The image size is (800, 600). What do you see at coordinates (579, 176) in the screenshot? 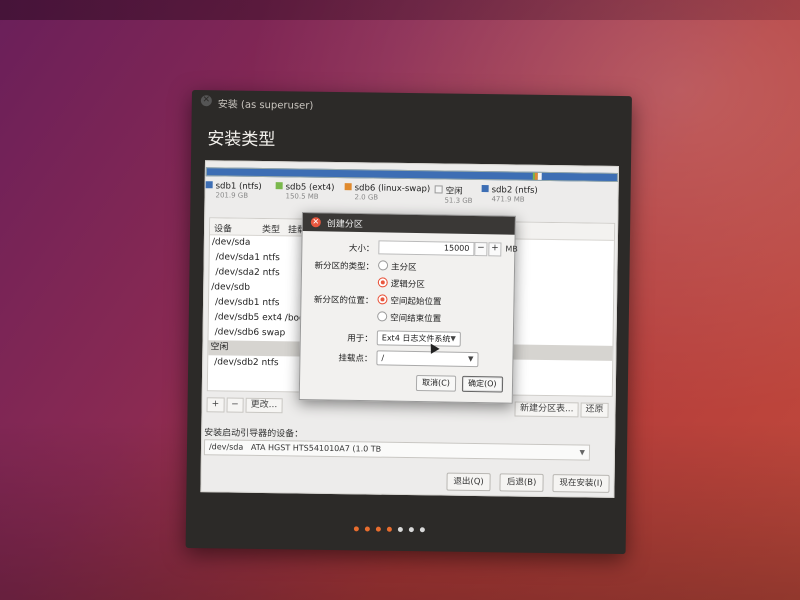
I see `partition-bar-segment-sdb2` at bounding box center [579, 176].